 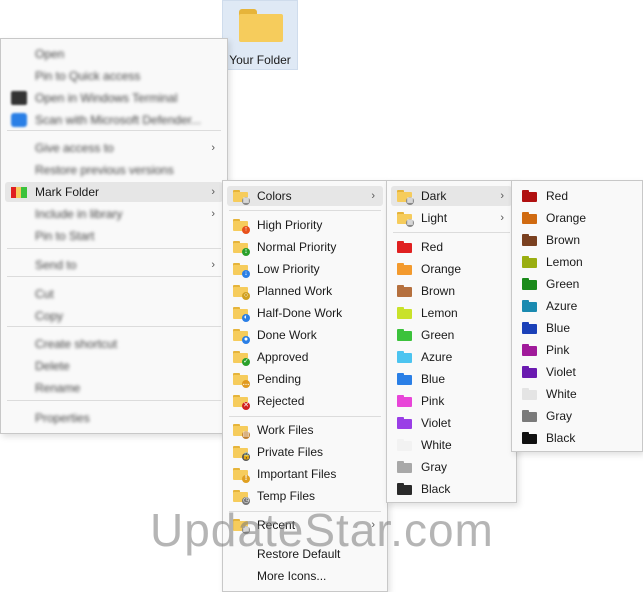 I want to click on menu-item-pending: … Pending, so click(x=305, y=379).